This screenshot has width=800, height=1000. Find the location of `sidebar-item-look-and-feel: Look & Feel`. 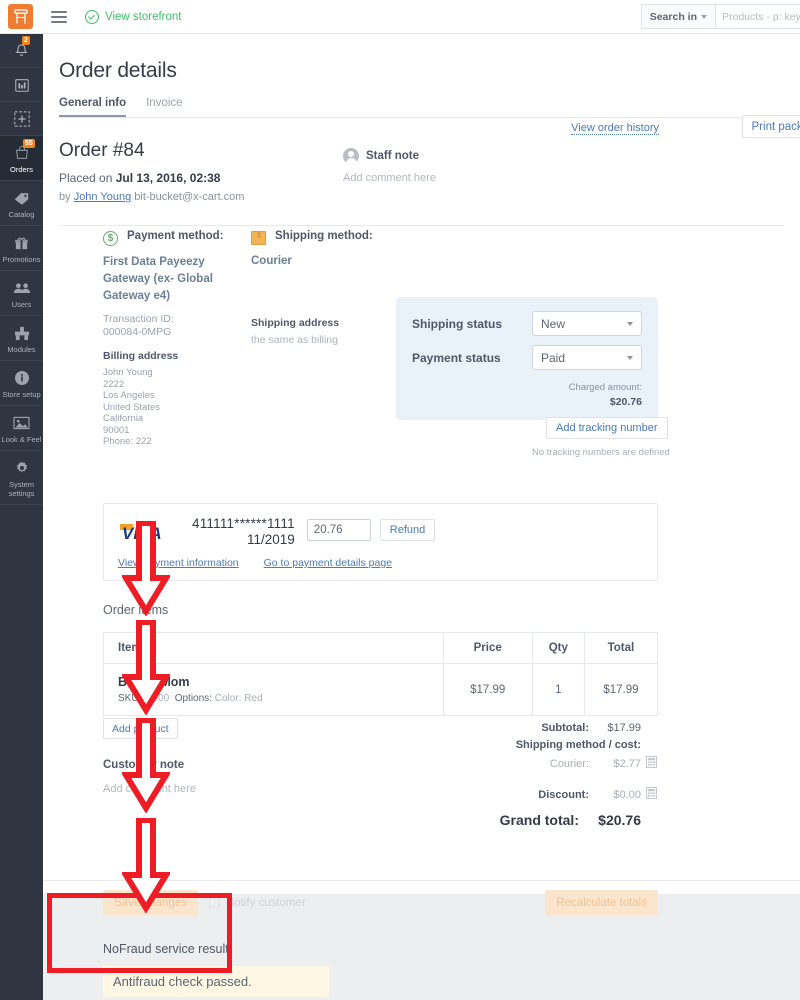

sidebar-item-look-and-feel: Look & Feel is located at coordinates (21, 428).